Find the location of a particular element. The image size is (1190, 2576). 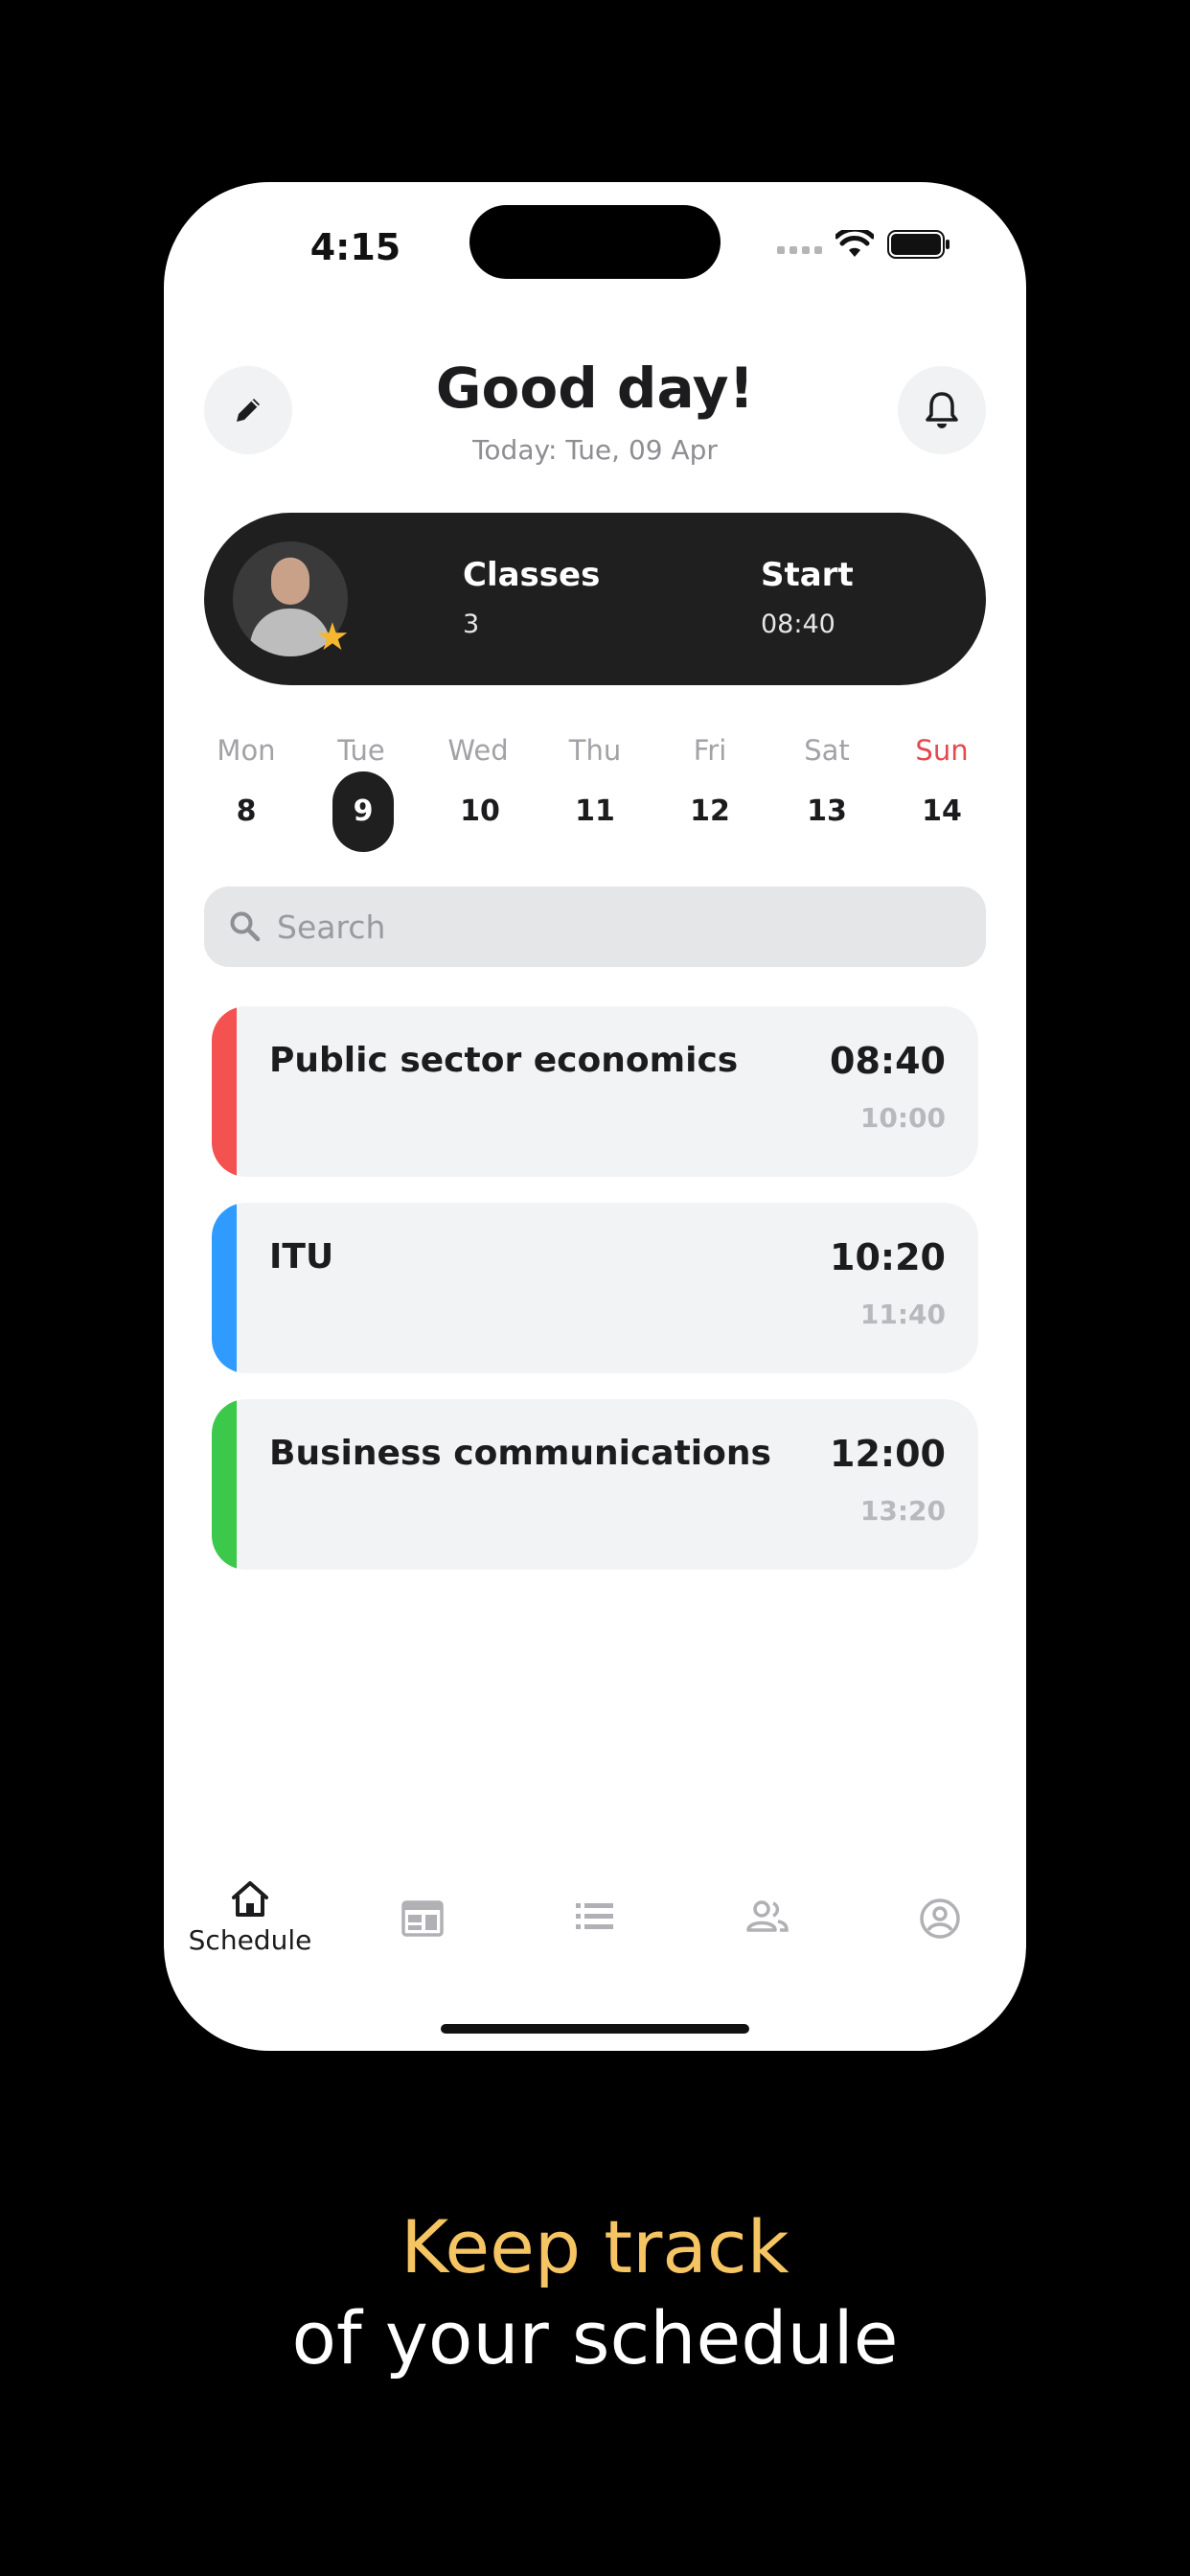

lesson-title: Business communications is located at coordinates (520, 1453).